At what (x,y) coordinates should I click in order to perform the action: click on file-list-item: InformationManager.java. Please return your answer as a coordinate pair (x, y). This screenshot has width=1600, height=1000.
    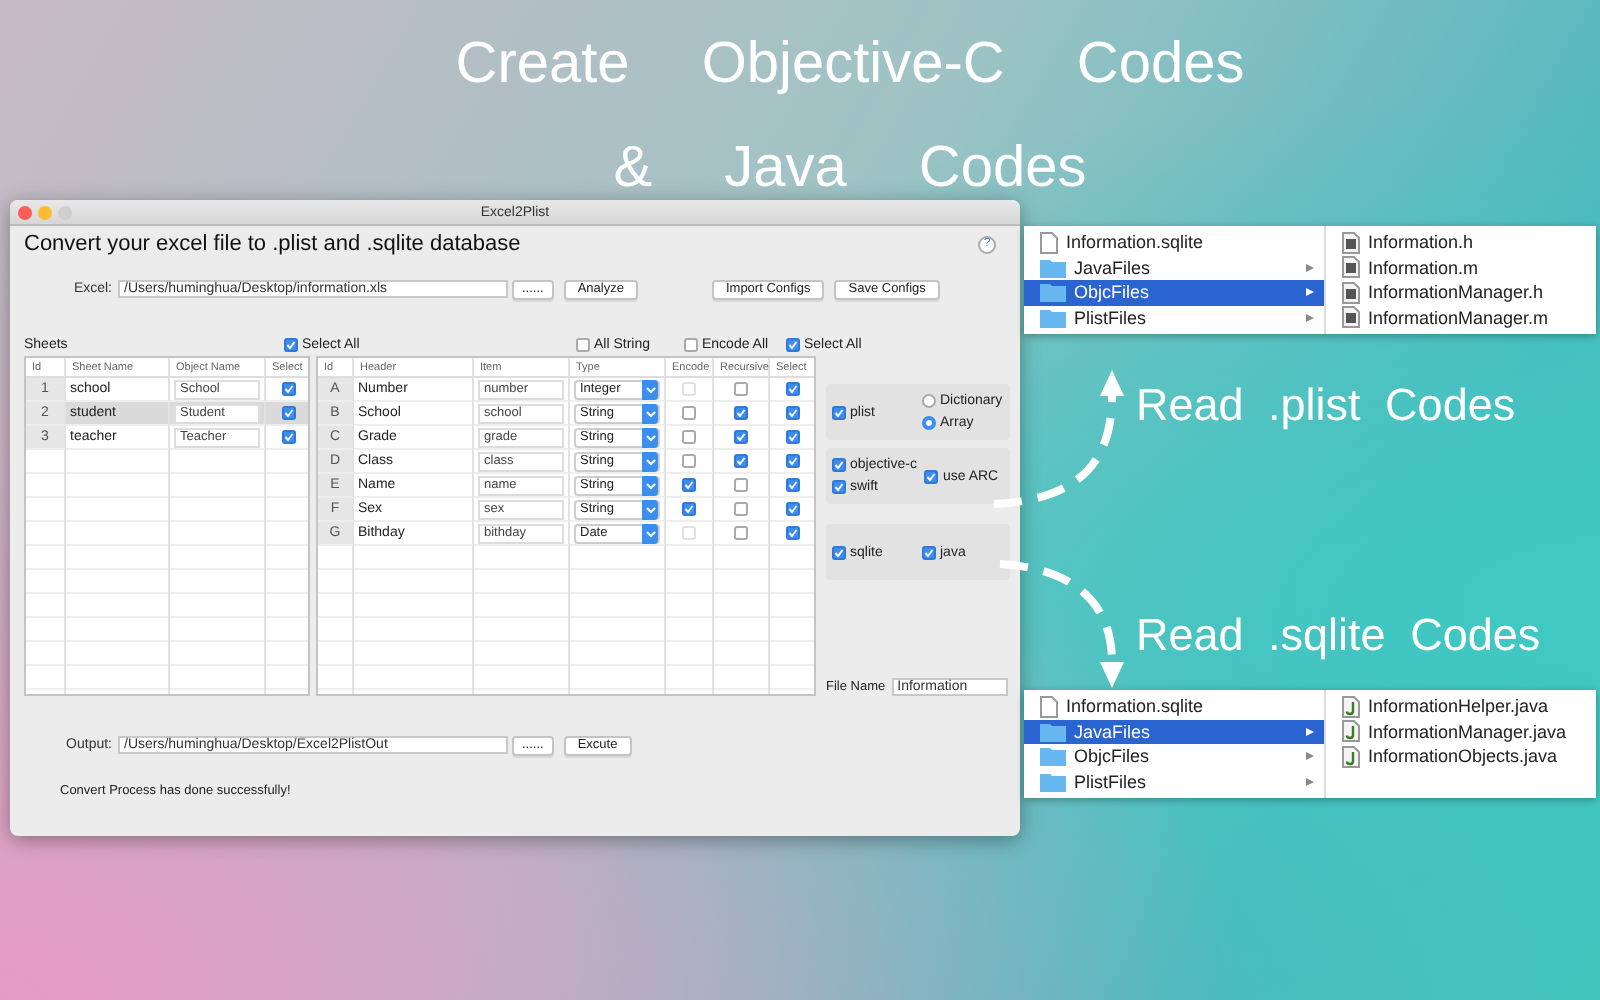
    Looking at the image, I should click on (1461, 731).